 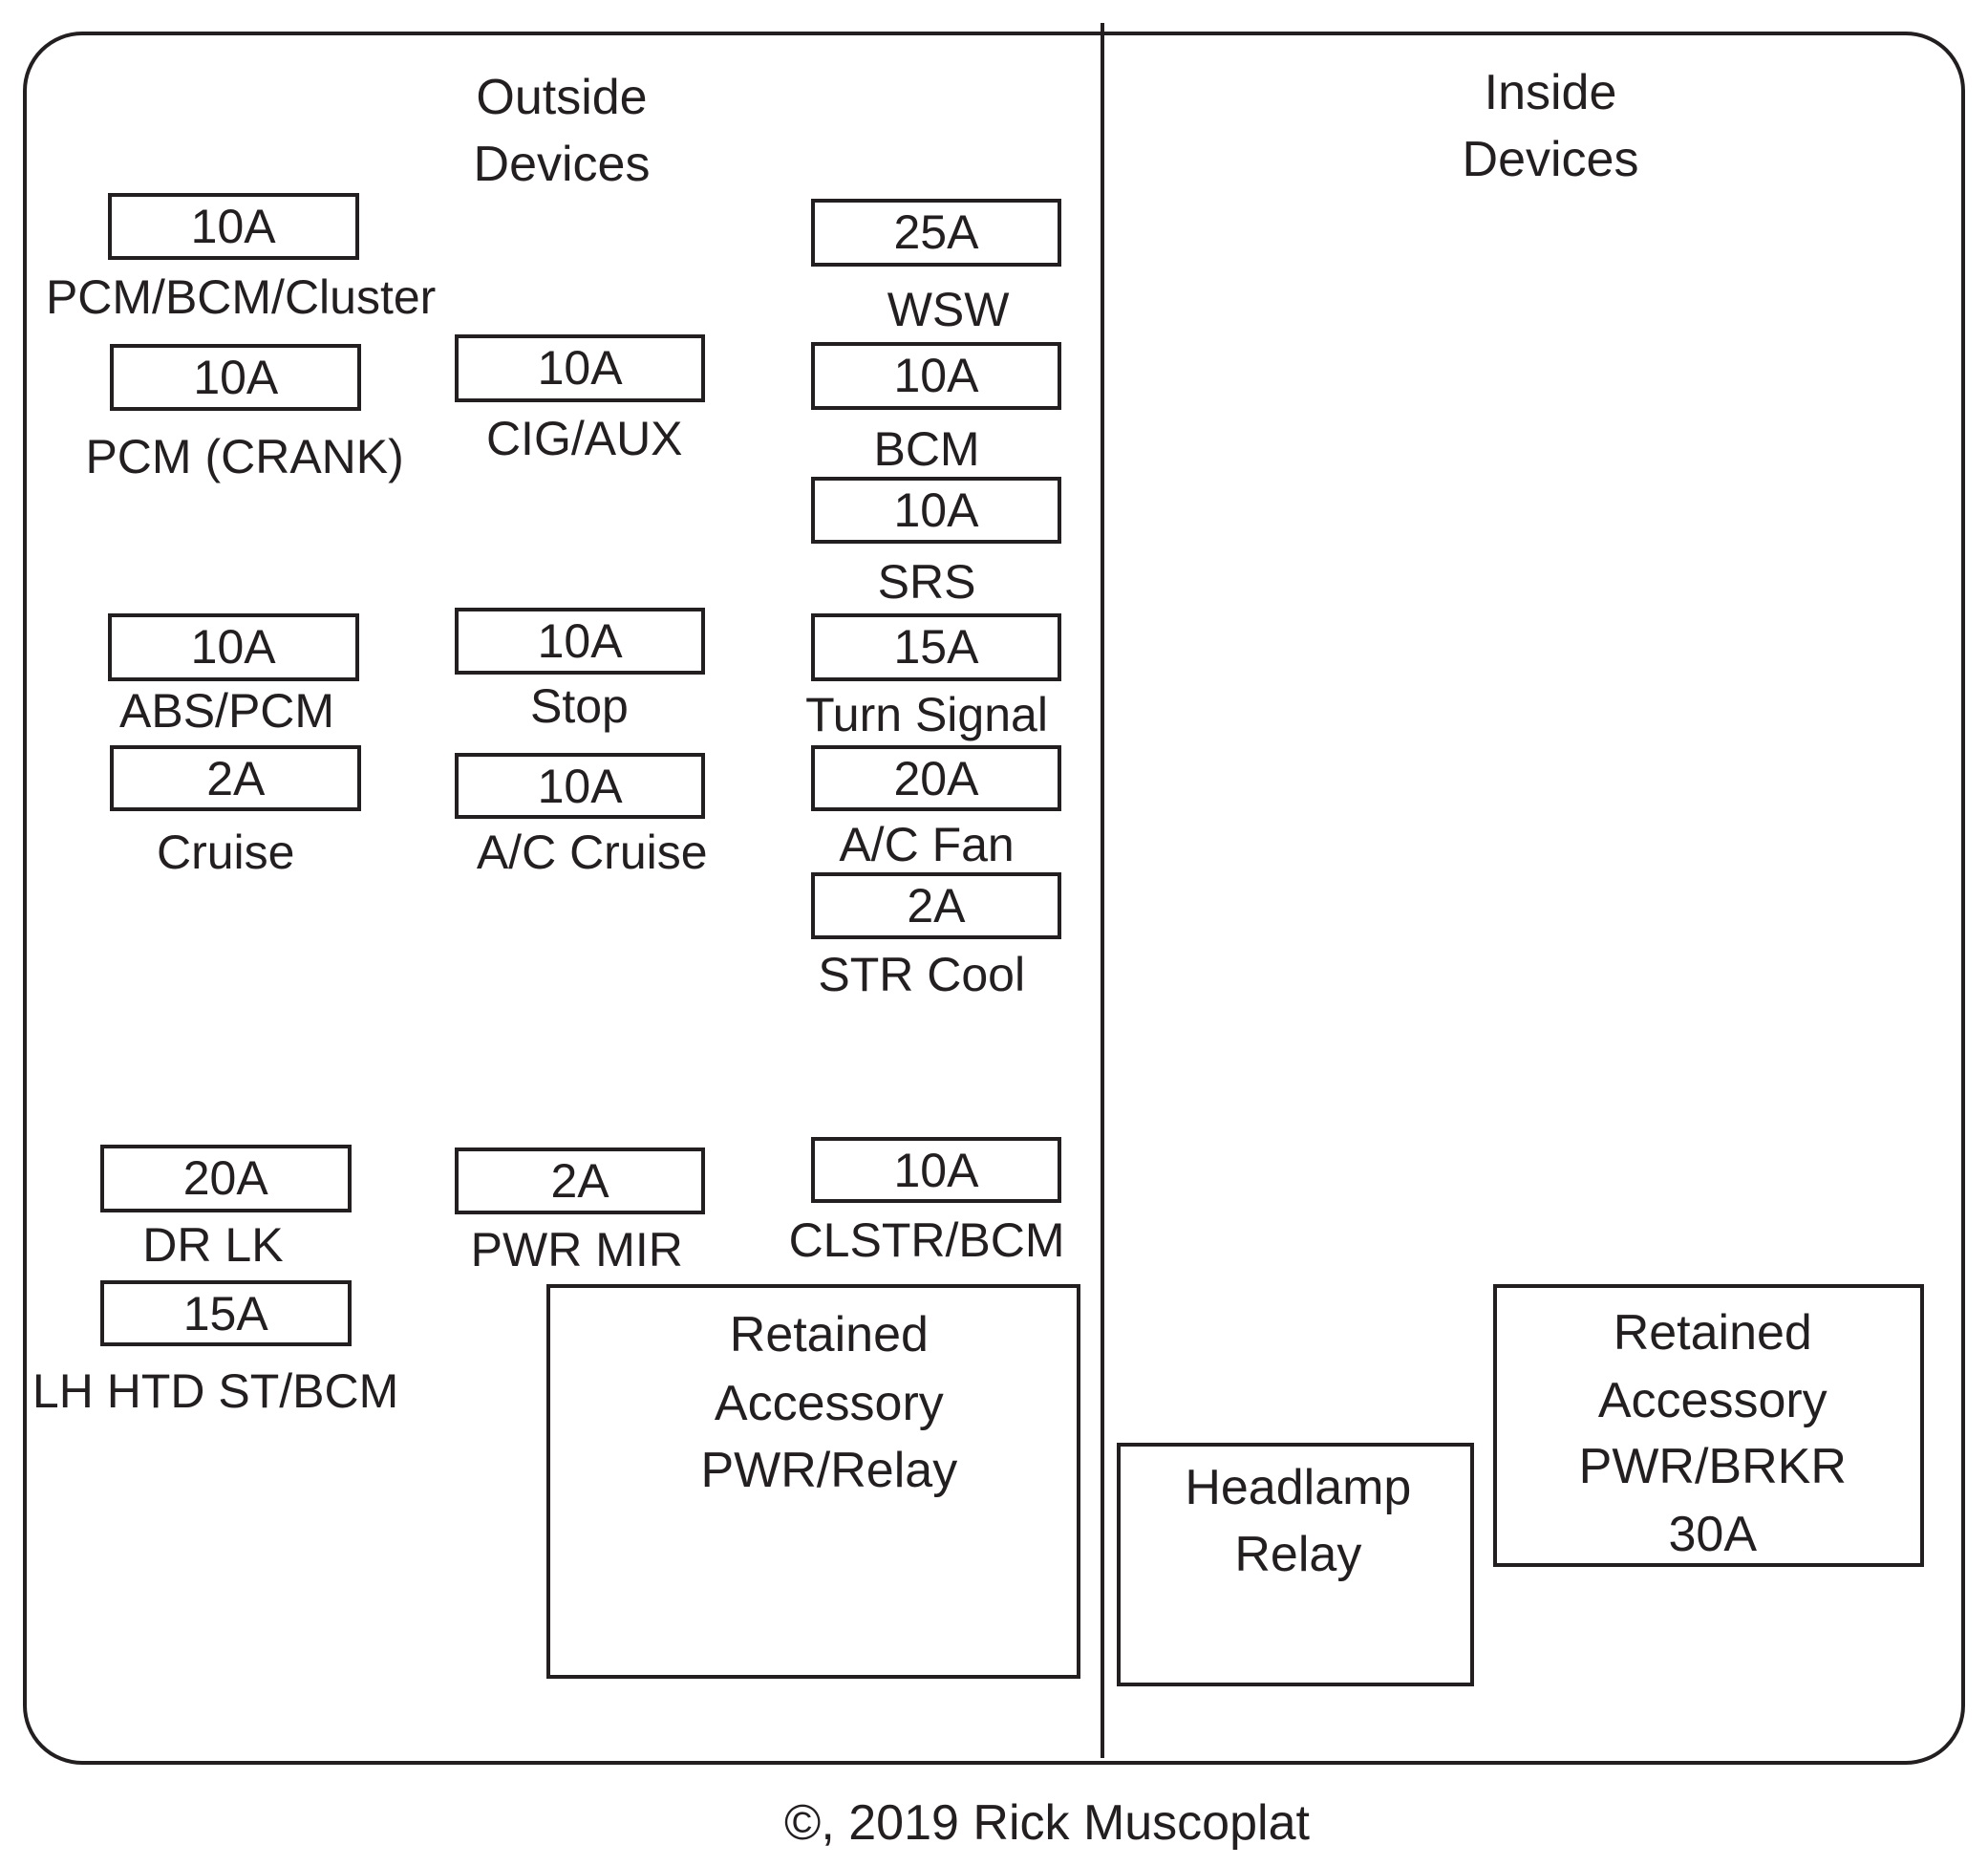 I want to click on block-text-line: PWR/BRKR, so click(x=1712, y=1467).